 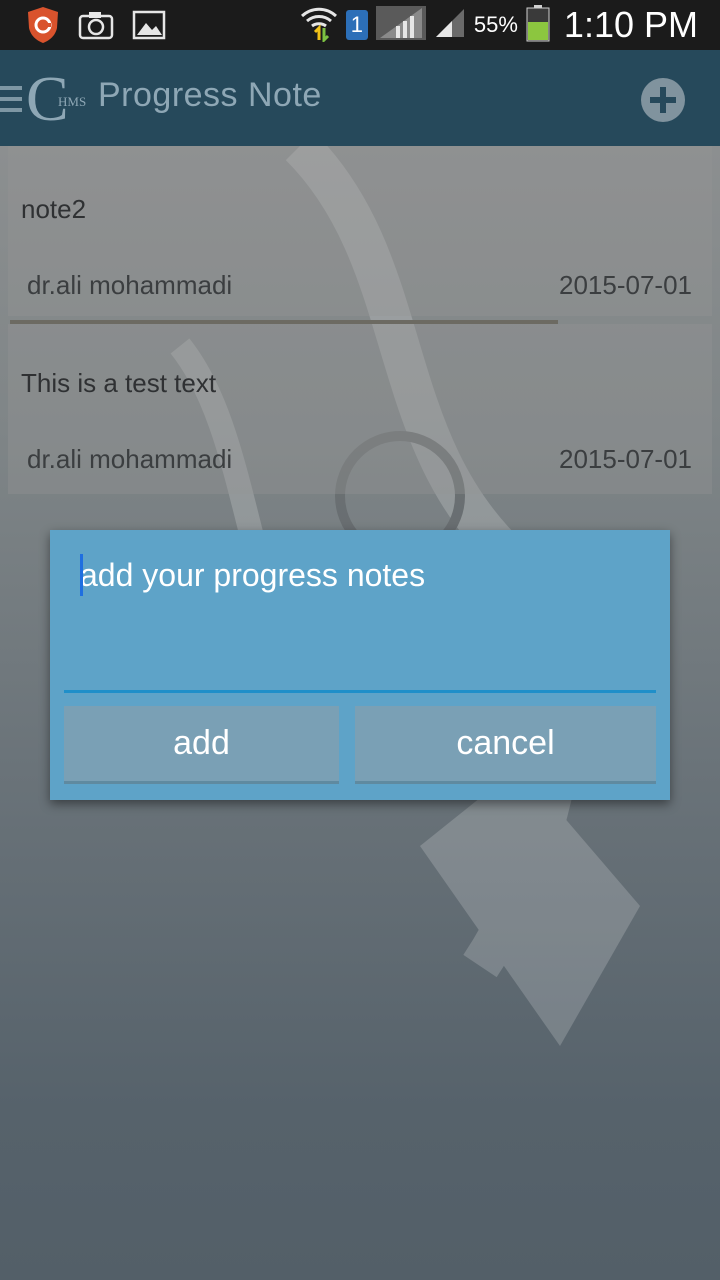 I want to click on camera-icon, so click(x=96, y=27).